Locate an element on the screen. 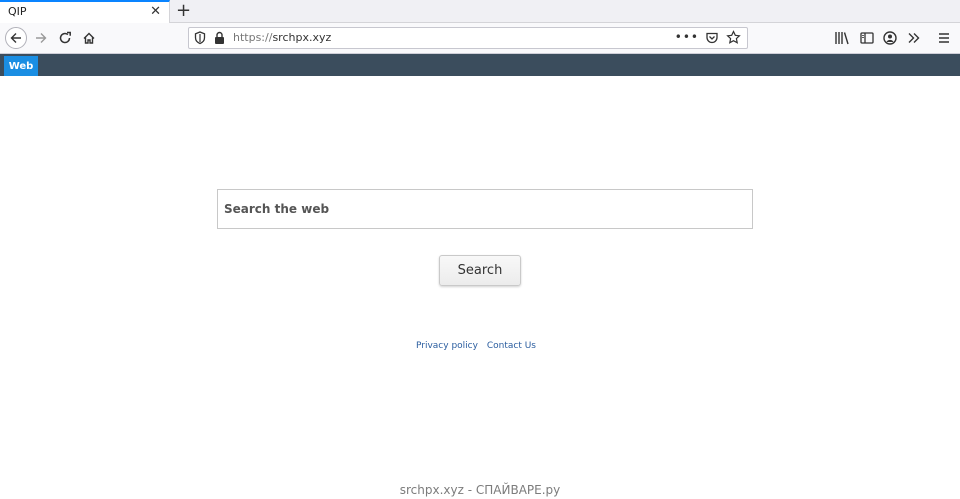 Image resolution: width=960 pixels, height=499 pixels. home-button is located at coordinates (89, 38).